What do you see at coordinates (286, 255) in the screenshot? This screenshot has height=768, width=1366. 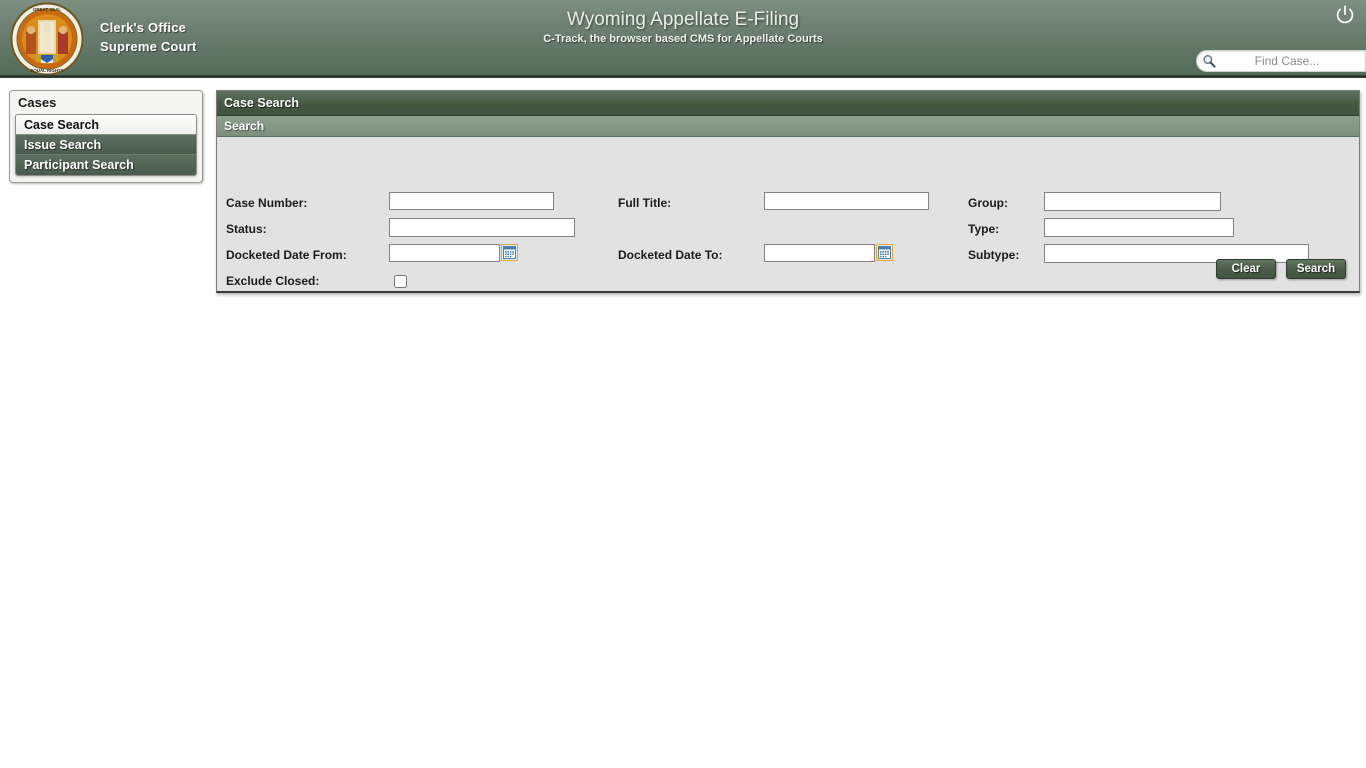 I see `docketed-date-from-label: Docketed Date From:` at bounding box center [286, 255].